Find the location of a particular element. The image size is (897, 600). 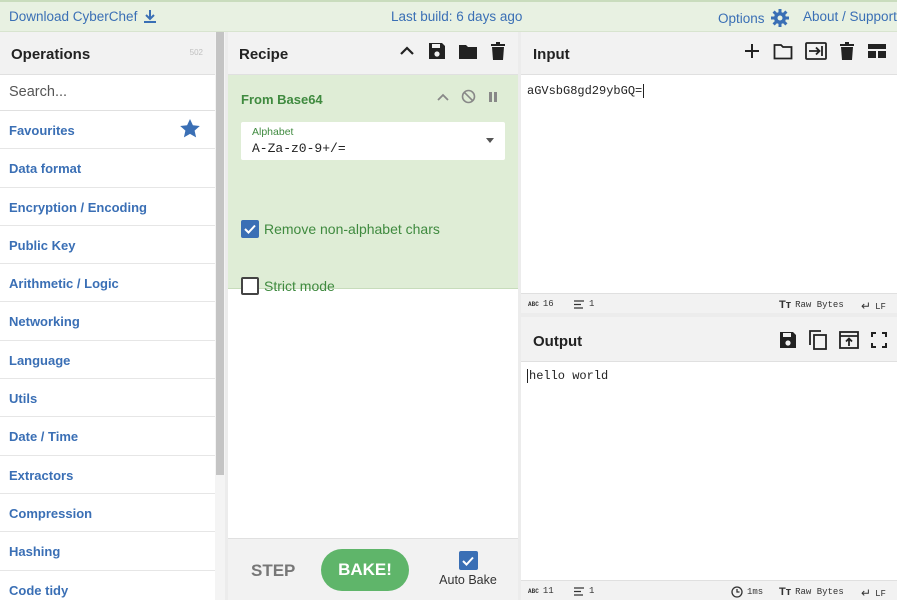

strict-mode-checkbox is located at coordinates (250, 286).